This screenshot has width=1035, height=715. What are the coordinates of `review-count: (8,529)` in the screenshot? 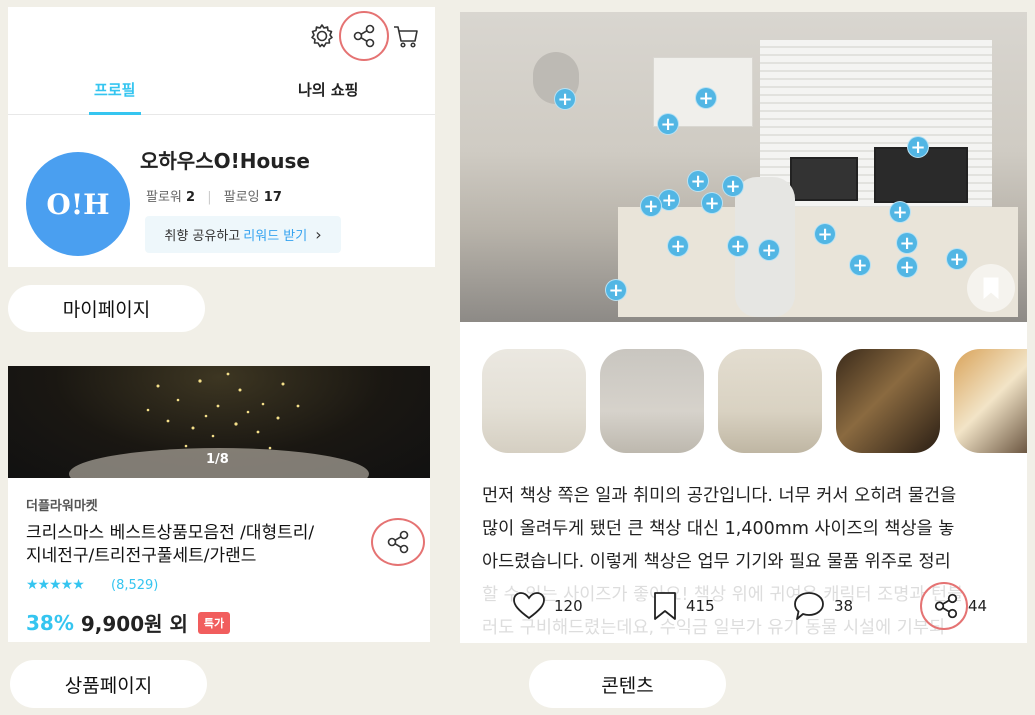 It's located at (134, 585).